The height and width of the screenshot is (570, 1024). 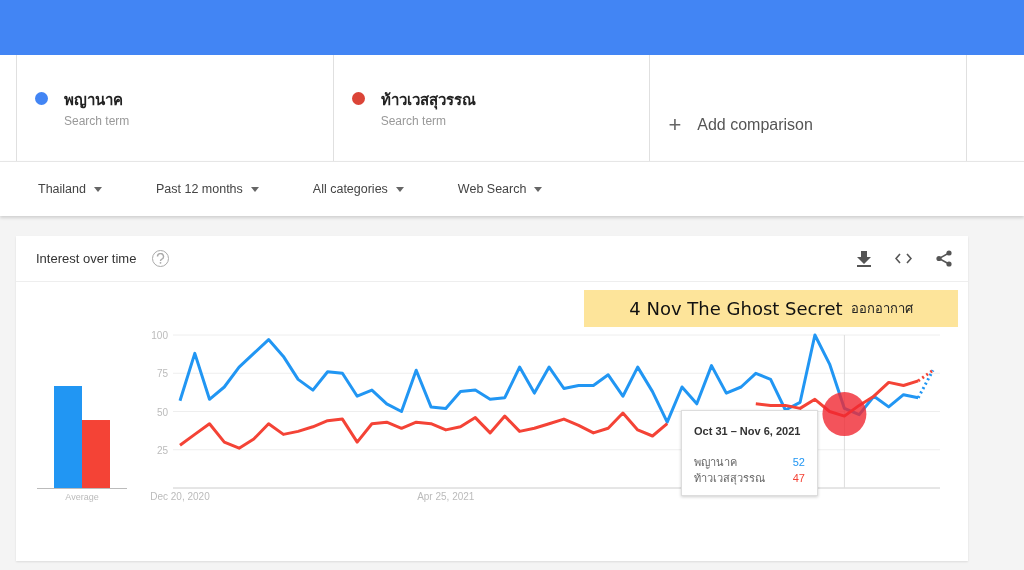 I want to click on banner-text: 4 Nov The Ghost Secret, so click(x=736, y=309).